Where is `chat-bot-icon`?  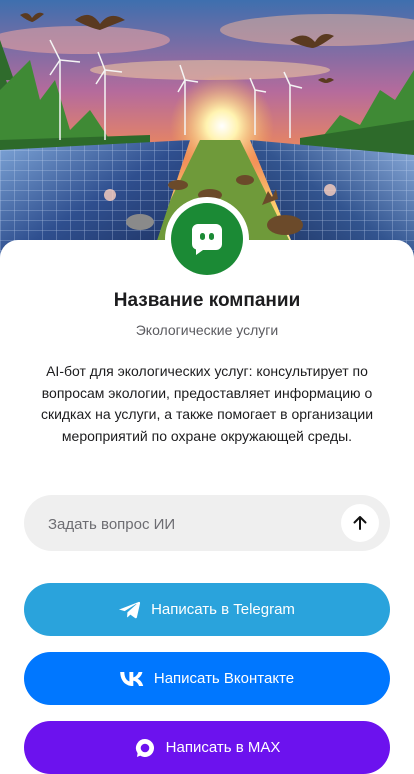
chat-bot-icon is located at coordinates (207, 239).